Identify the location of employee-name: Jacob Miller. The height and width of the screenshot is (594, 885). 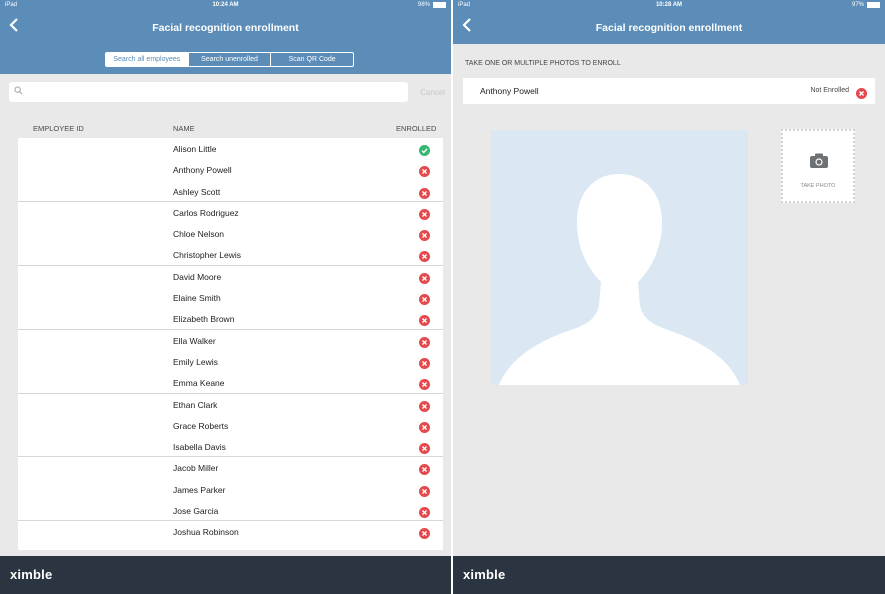
(196, 468).